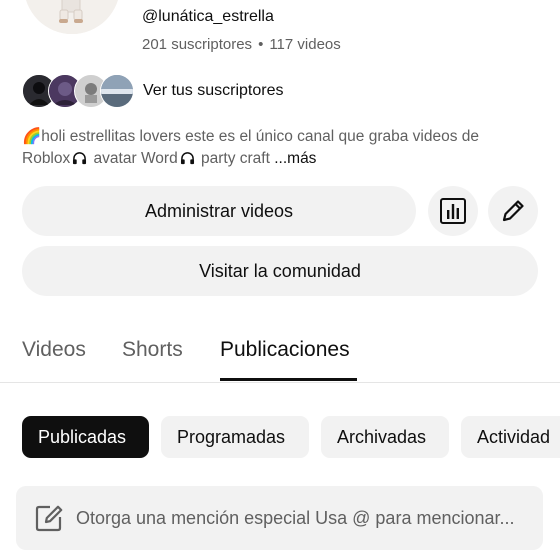  Describe the element at coordinates (117, 91) in the screenshot. I see `subscriber-avatar` at that location.